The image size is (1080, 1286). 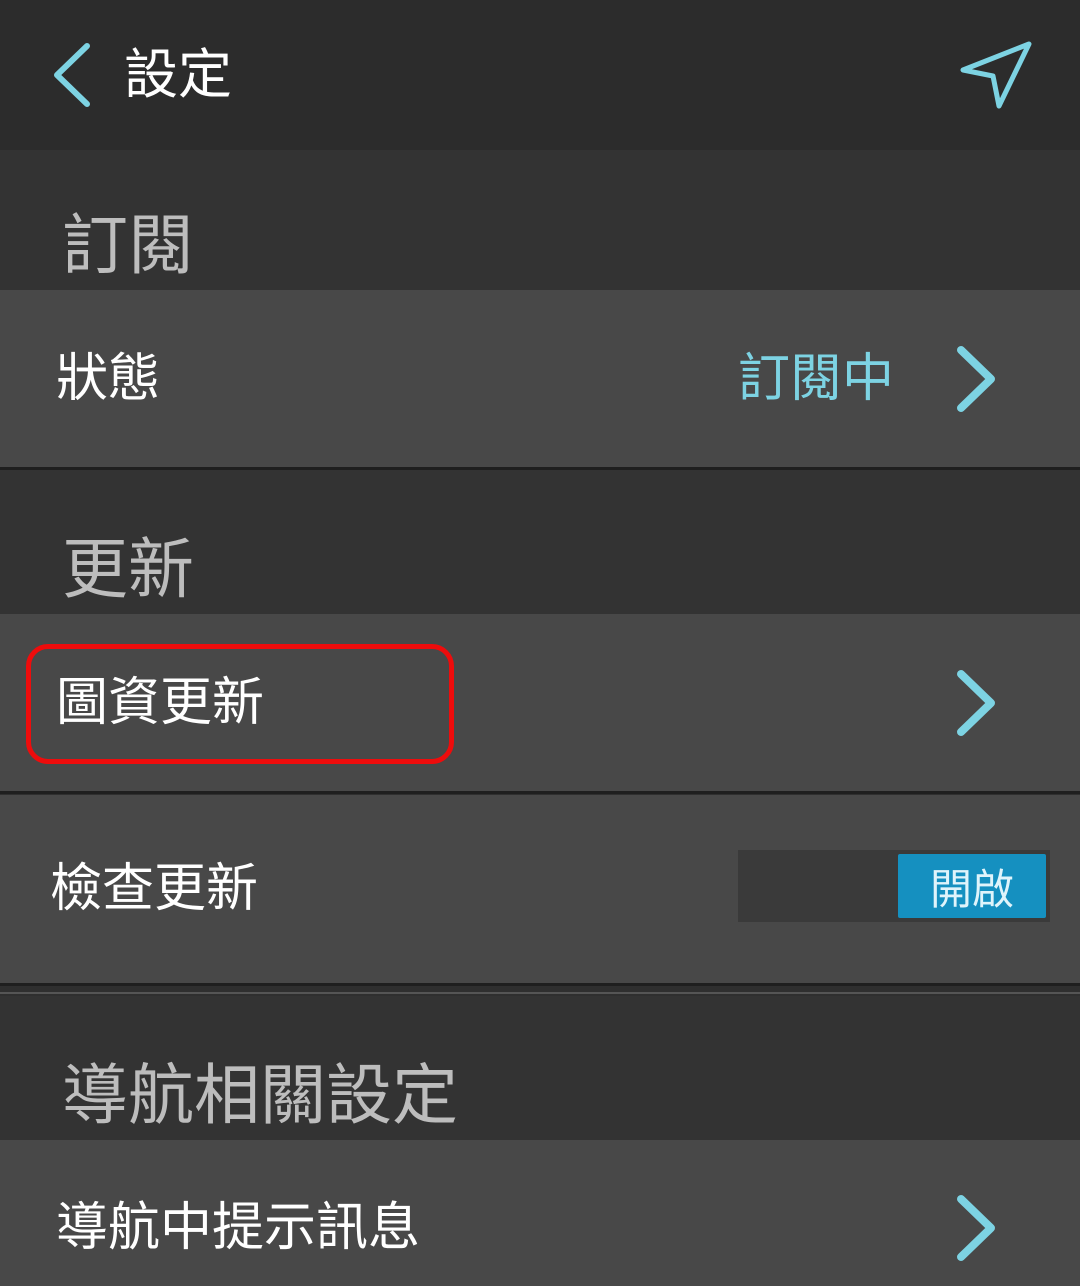 I want to click on row-subscription-status: 狀態 訂閱中, so click(x=540, y=379).